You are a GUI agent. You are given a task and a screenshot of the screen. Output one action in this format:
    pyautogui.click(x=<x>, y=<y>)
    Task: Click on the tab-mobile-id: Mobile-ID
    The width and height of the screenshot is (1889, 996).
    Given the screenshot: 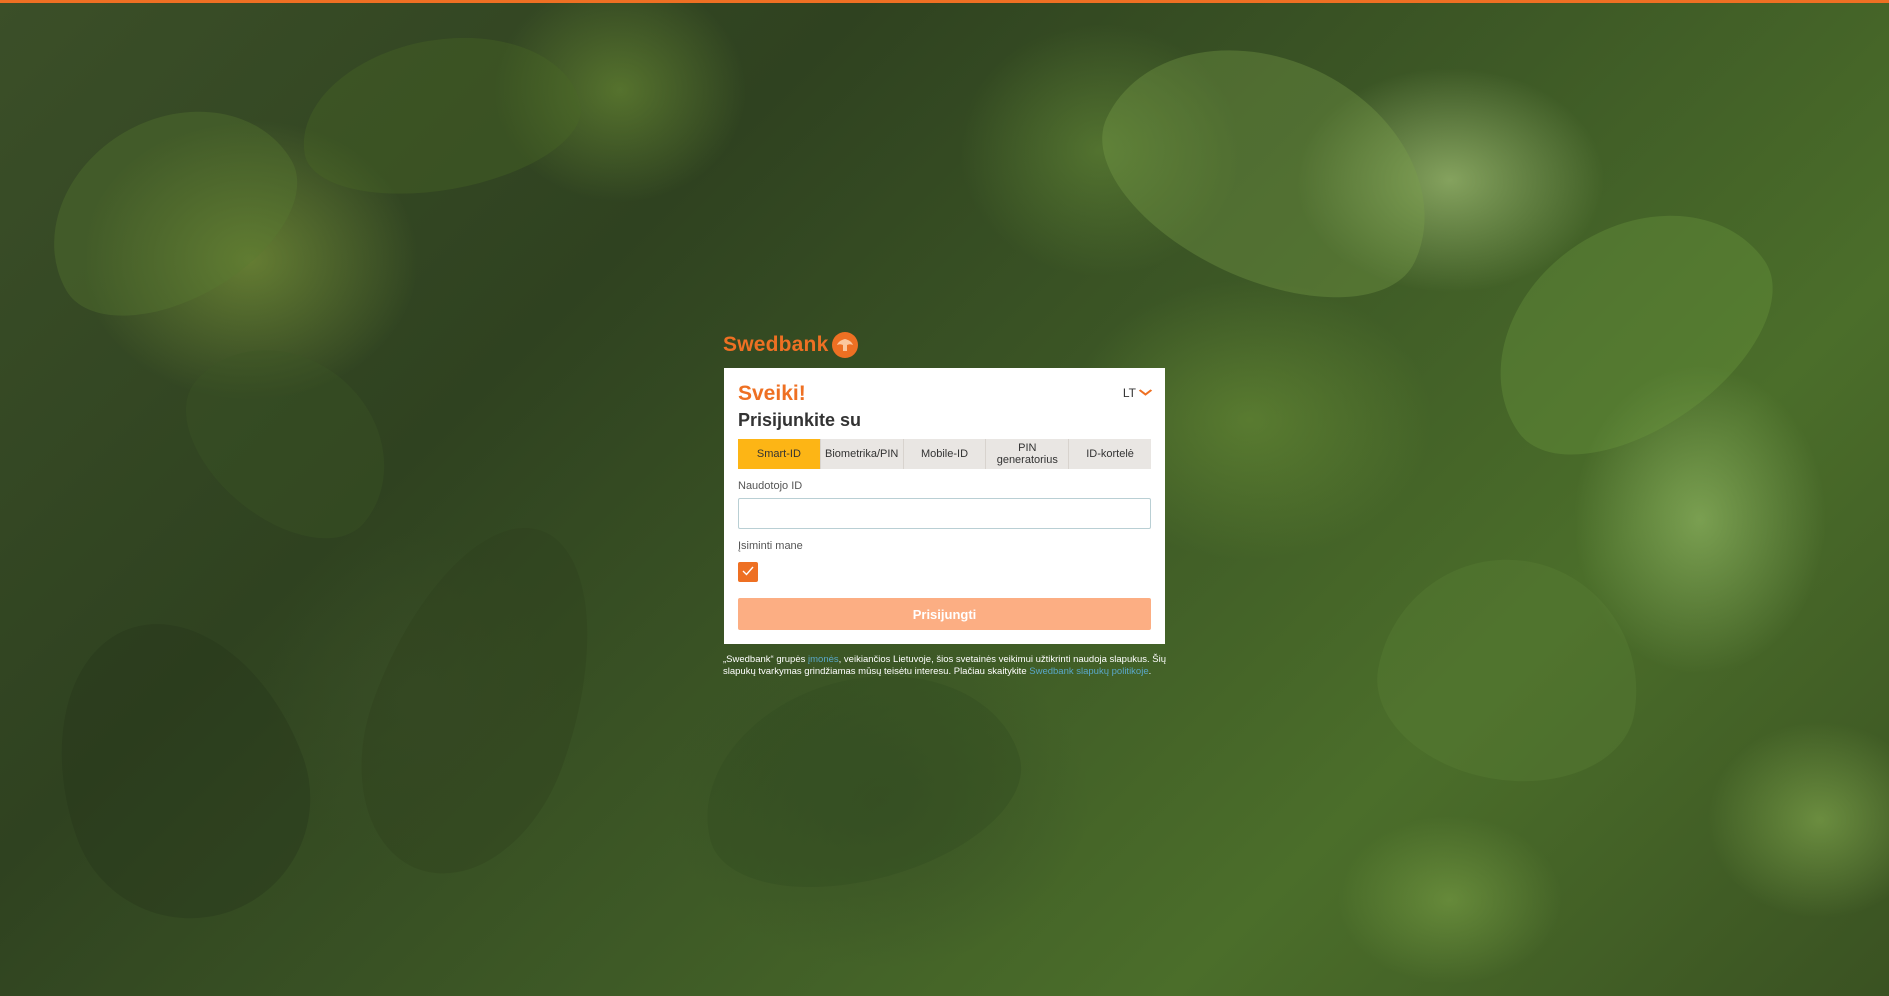 What is the action you would take?
    pyautogui.click(x=945, y=454)
    